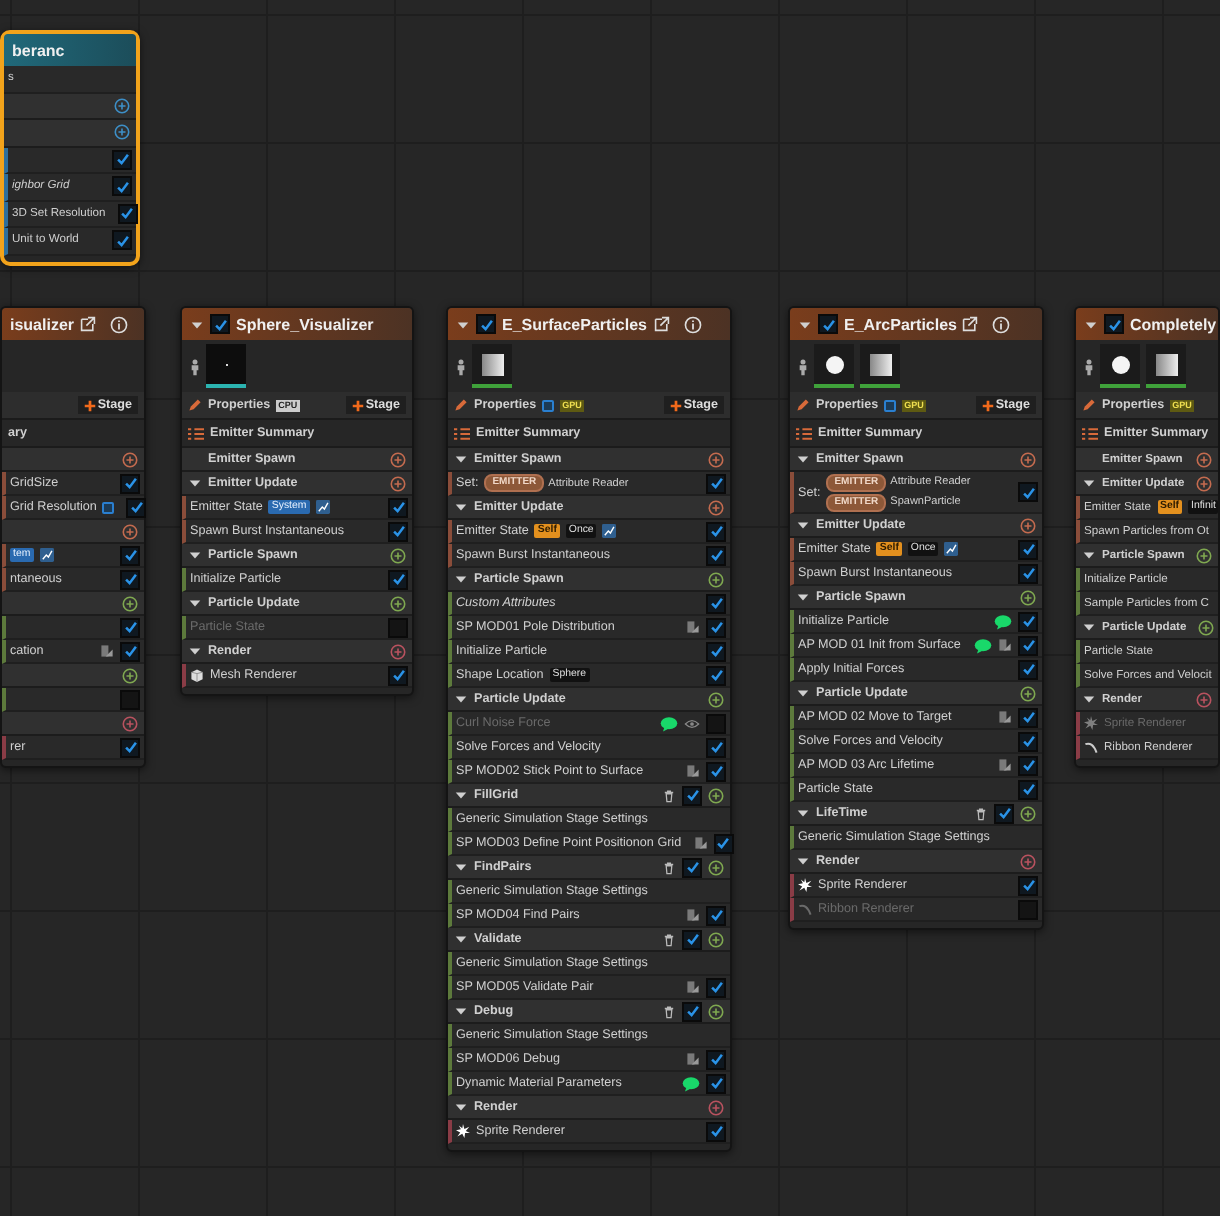 The height and width of the screenshot is (1216, 1220). What do you see at coordinates (1089, 366) in the screenshot?
I see `figure-icon` at bounding box center [1089, 366].